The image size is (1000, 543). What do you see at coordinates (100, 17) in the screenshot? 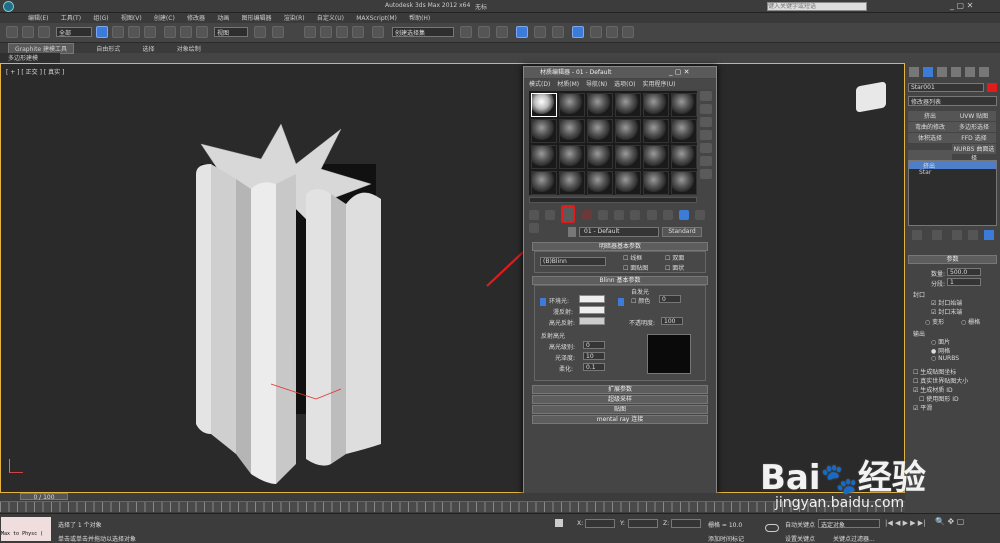
I see `menu-group: 组(G)` at bounding box center [100, 17].